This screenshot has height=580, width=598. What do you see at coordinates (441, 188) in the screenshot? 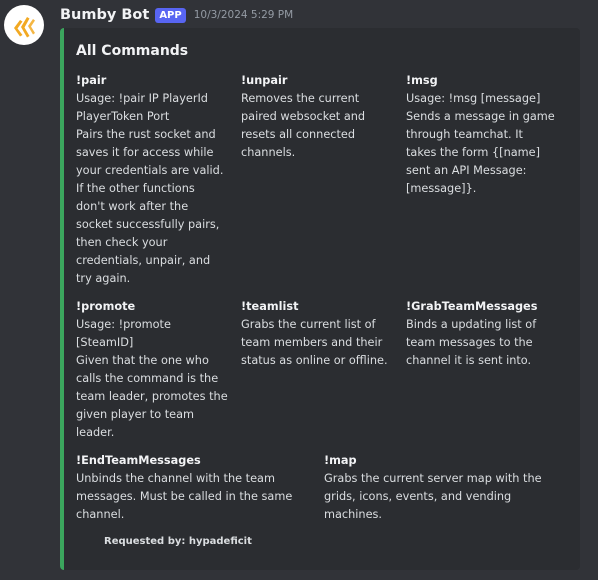
I see `field-value-line: [message]}.` at bounding box center [441, 188].